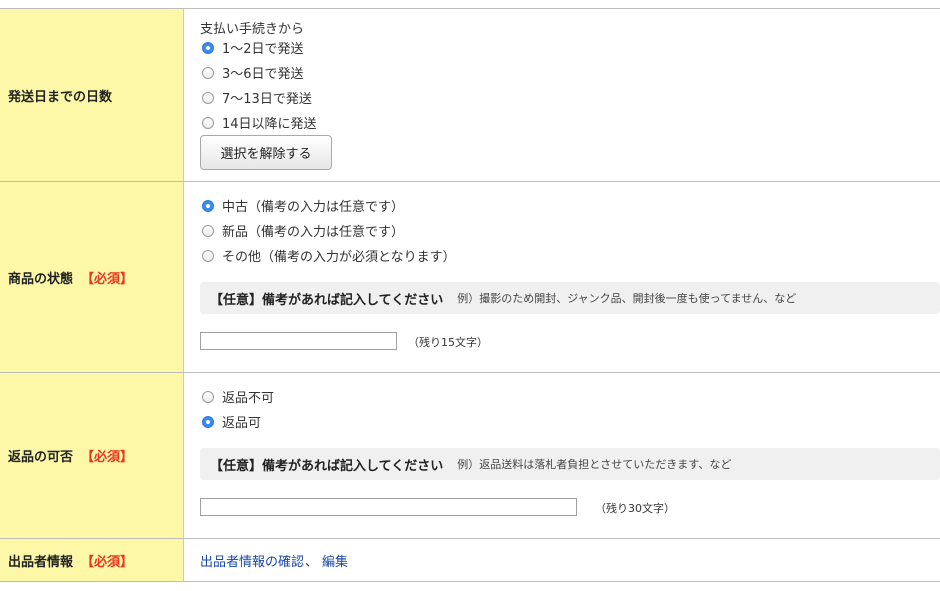 This screenshot has height=591, width=940. I want to click on condition-label-cell: 商品の状態 【必須】, so click(92, 277).